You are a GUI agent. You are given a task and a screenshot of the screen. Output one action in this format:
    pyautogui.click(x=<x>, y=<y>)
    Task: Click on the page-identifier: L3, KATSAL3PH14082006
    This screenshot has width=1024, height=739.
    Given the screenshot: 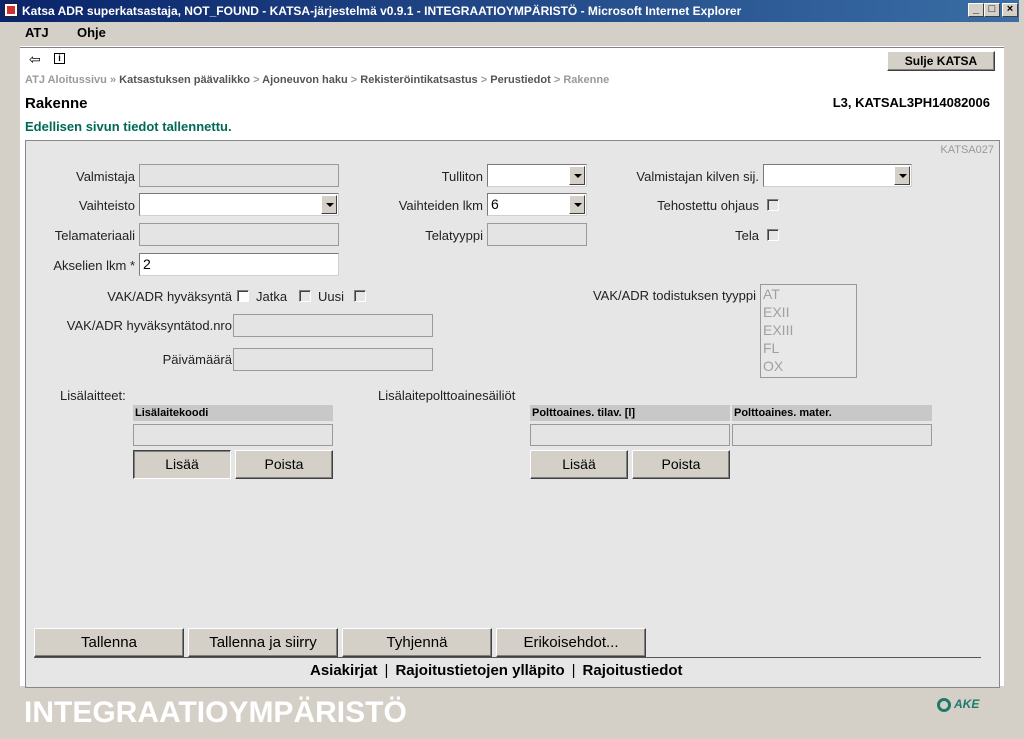 What is the action you would take?
    pyautogui.click(x=911, y=102)
    